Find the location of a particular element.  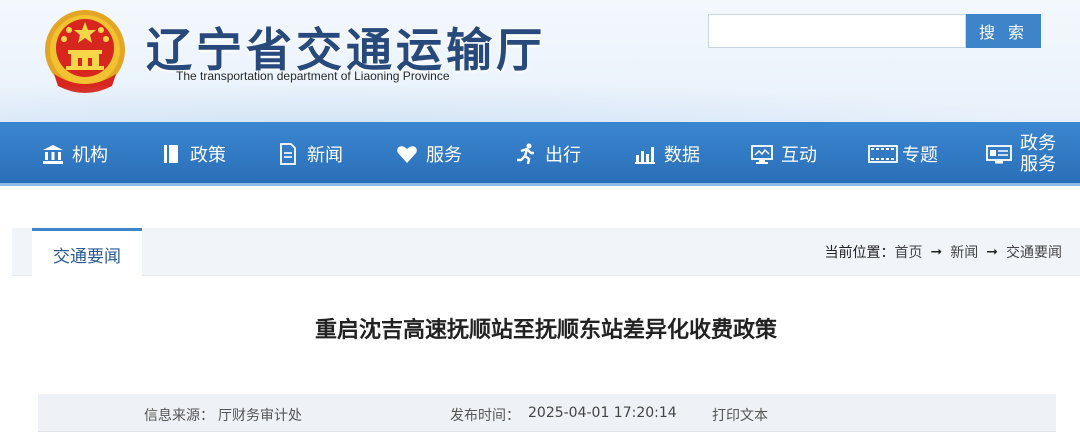

search-button: 搜 索 is located at coordinates (1003, 31).